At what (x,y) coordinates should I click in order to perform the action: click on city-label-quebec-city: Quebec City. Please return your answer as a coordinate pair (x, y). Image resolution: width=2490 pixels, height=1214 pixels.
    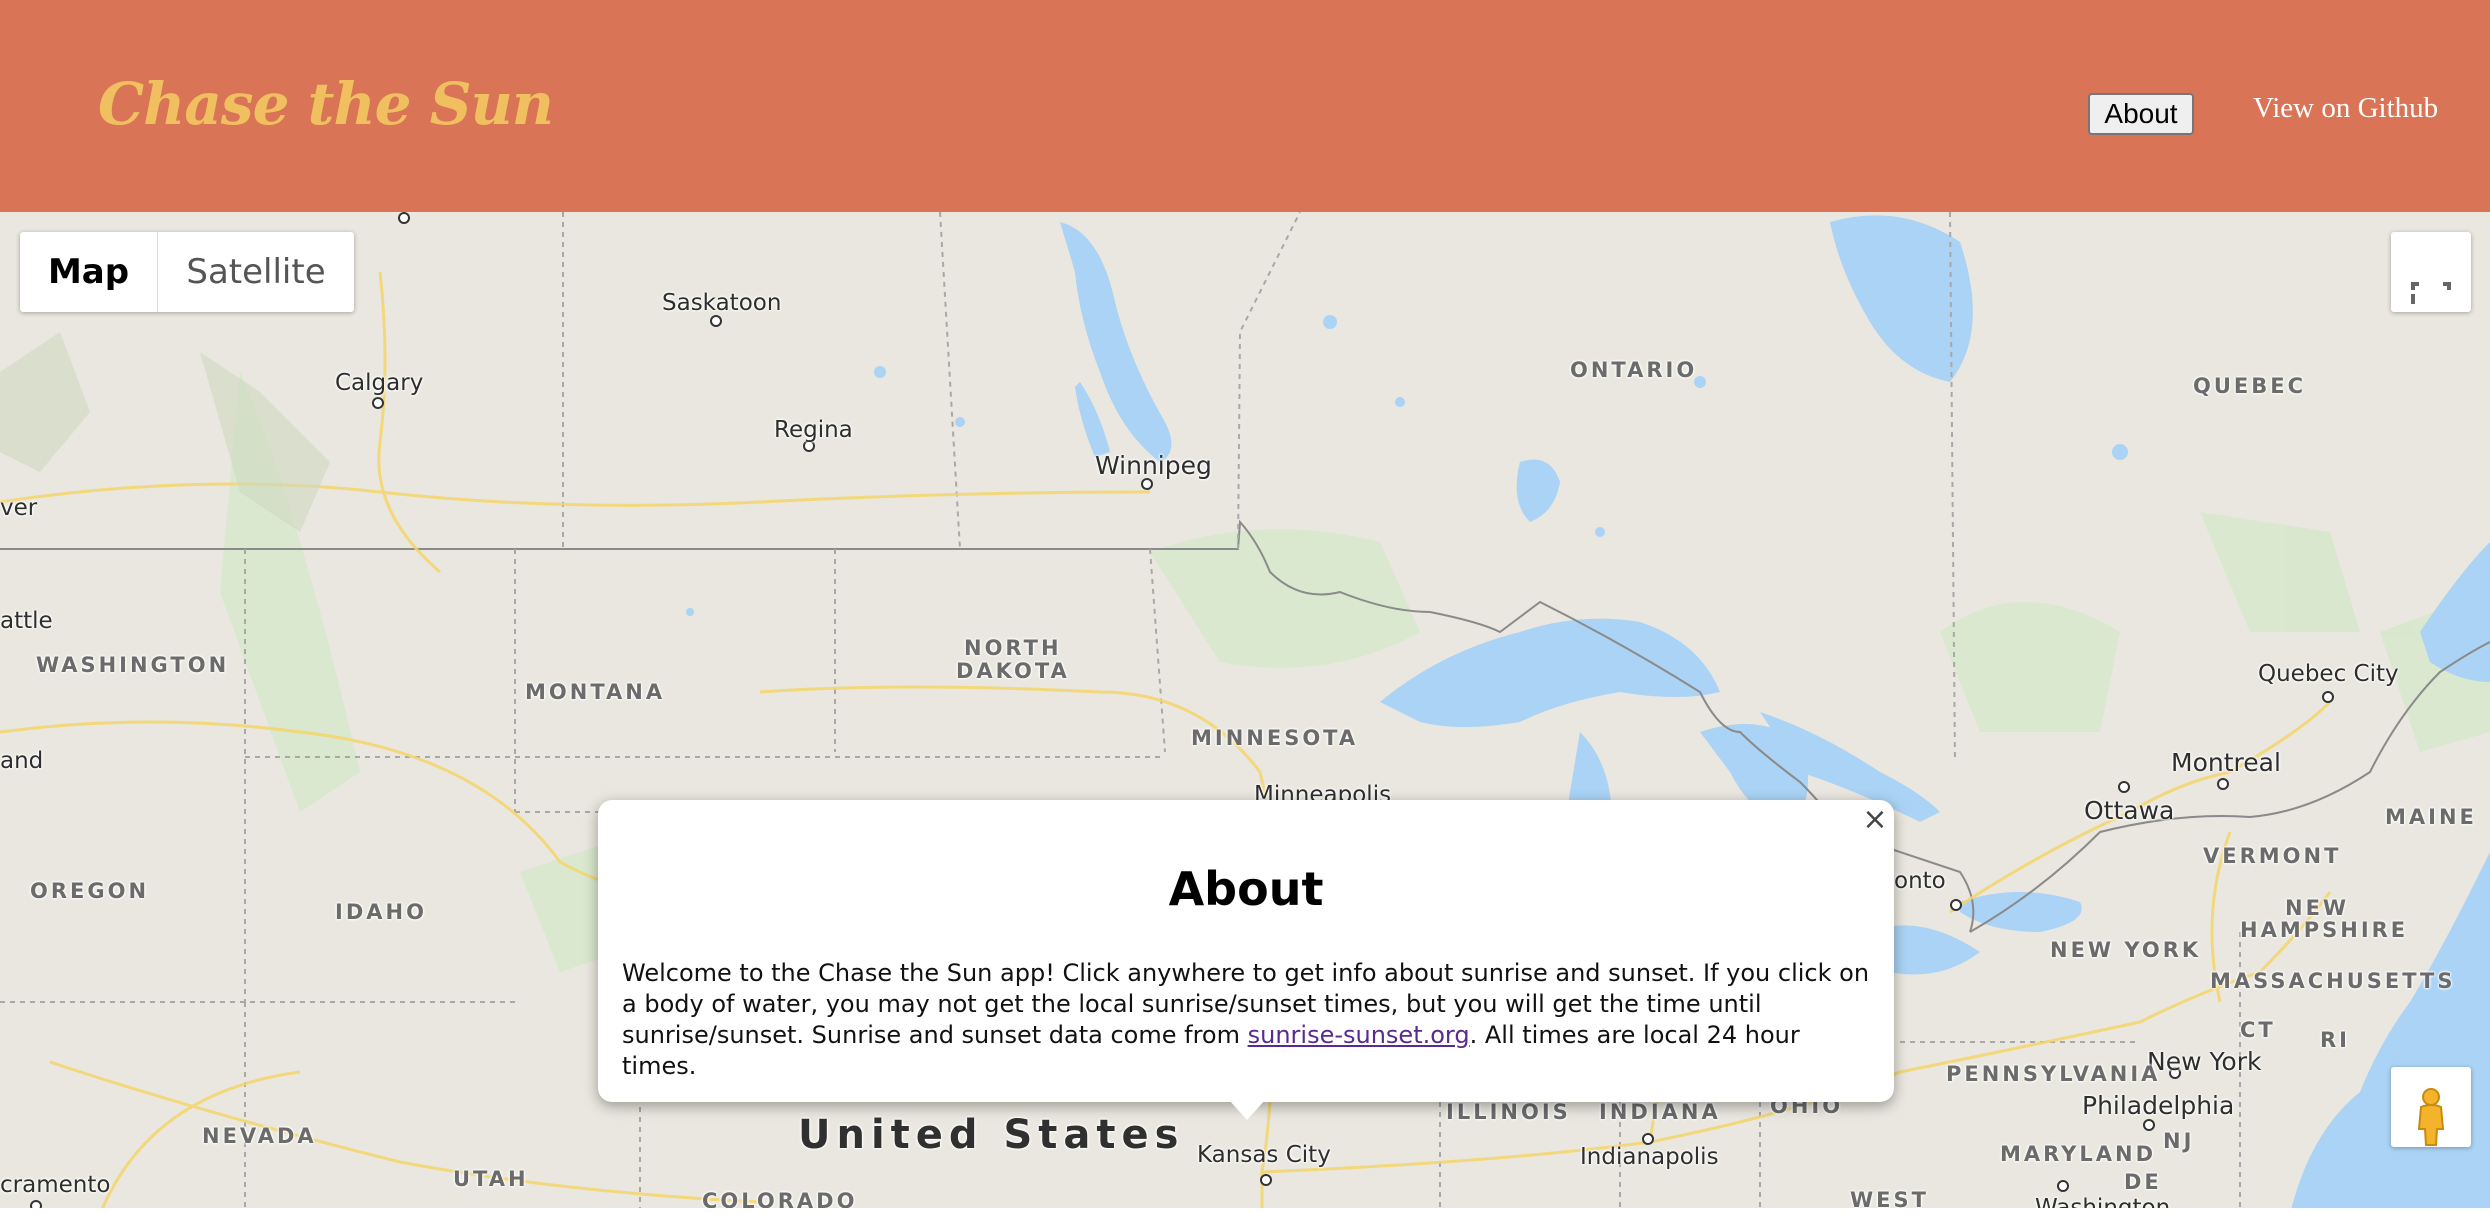
    Looking at the image, I should click on (2328, 674).